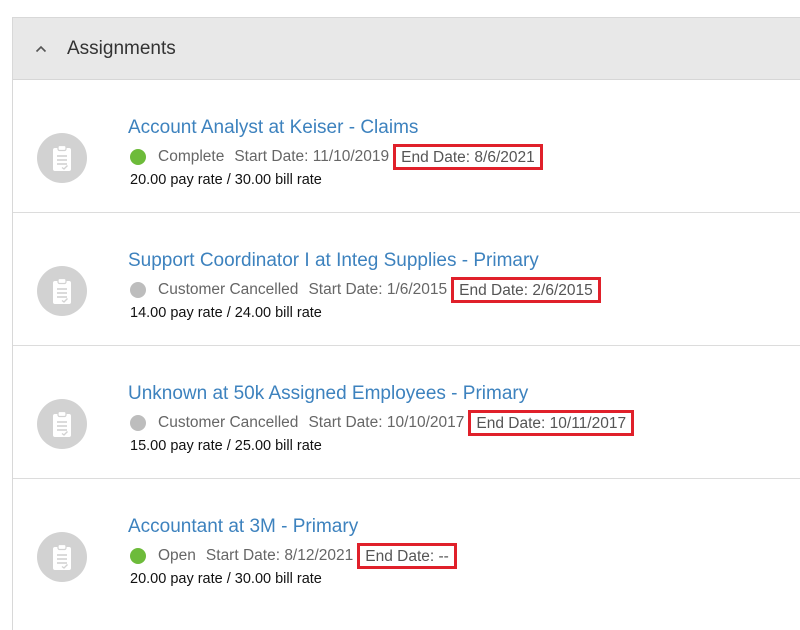 Image resolution: width=800 pixels, height=630 pixels. I want to click on end-date: End Date: 8/6/2021, so click(468, 157).